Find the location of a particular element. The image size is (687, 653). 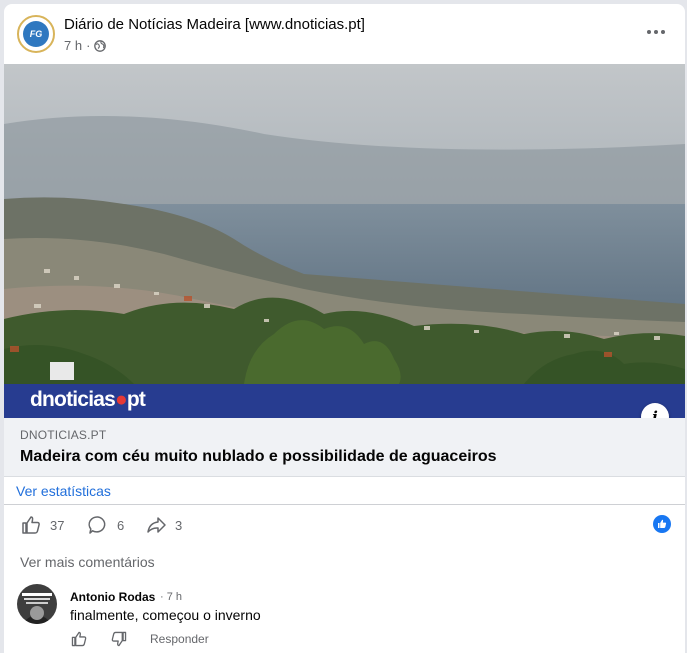

like-button: 37 is located at coordinates (42, 525).